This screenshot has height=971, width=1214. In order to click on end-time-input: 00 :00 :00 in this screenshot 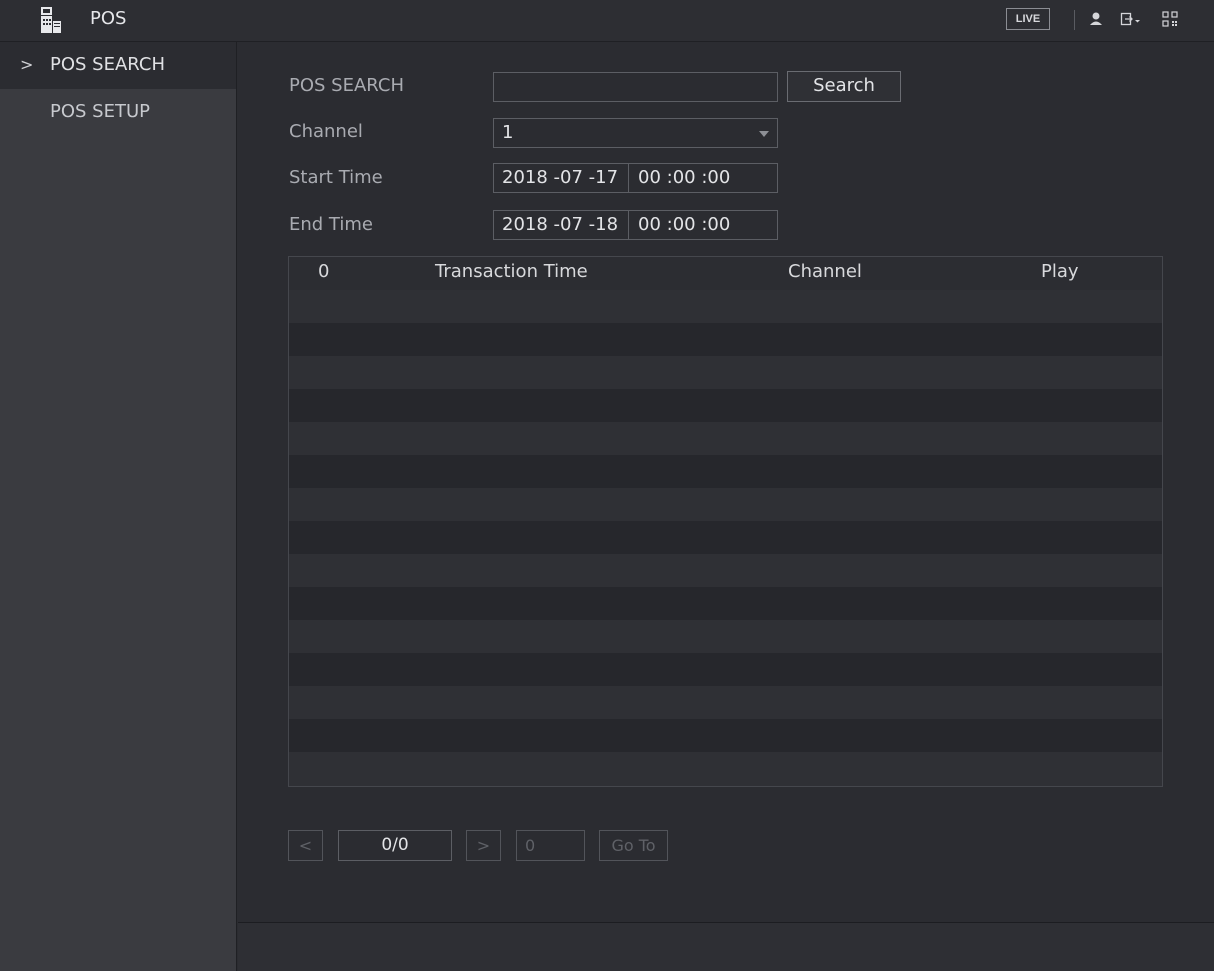, I will do `click(684, 224)`.